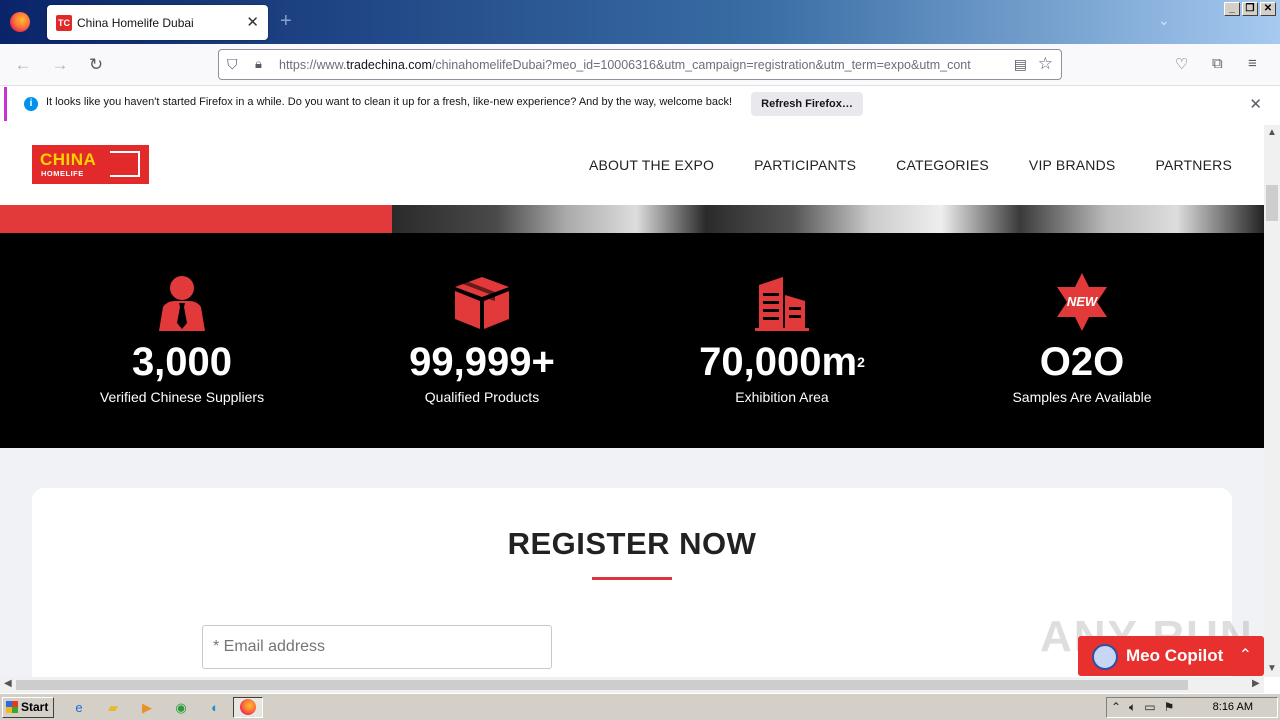 The image size is (1280, 720). I want to click on forward-arrow-icon: →, so click(60, 65).